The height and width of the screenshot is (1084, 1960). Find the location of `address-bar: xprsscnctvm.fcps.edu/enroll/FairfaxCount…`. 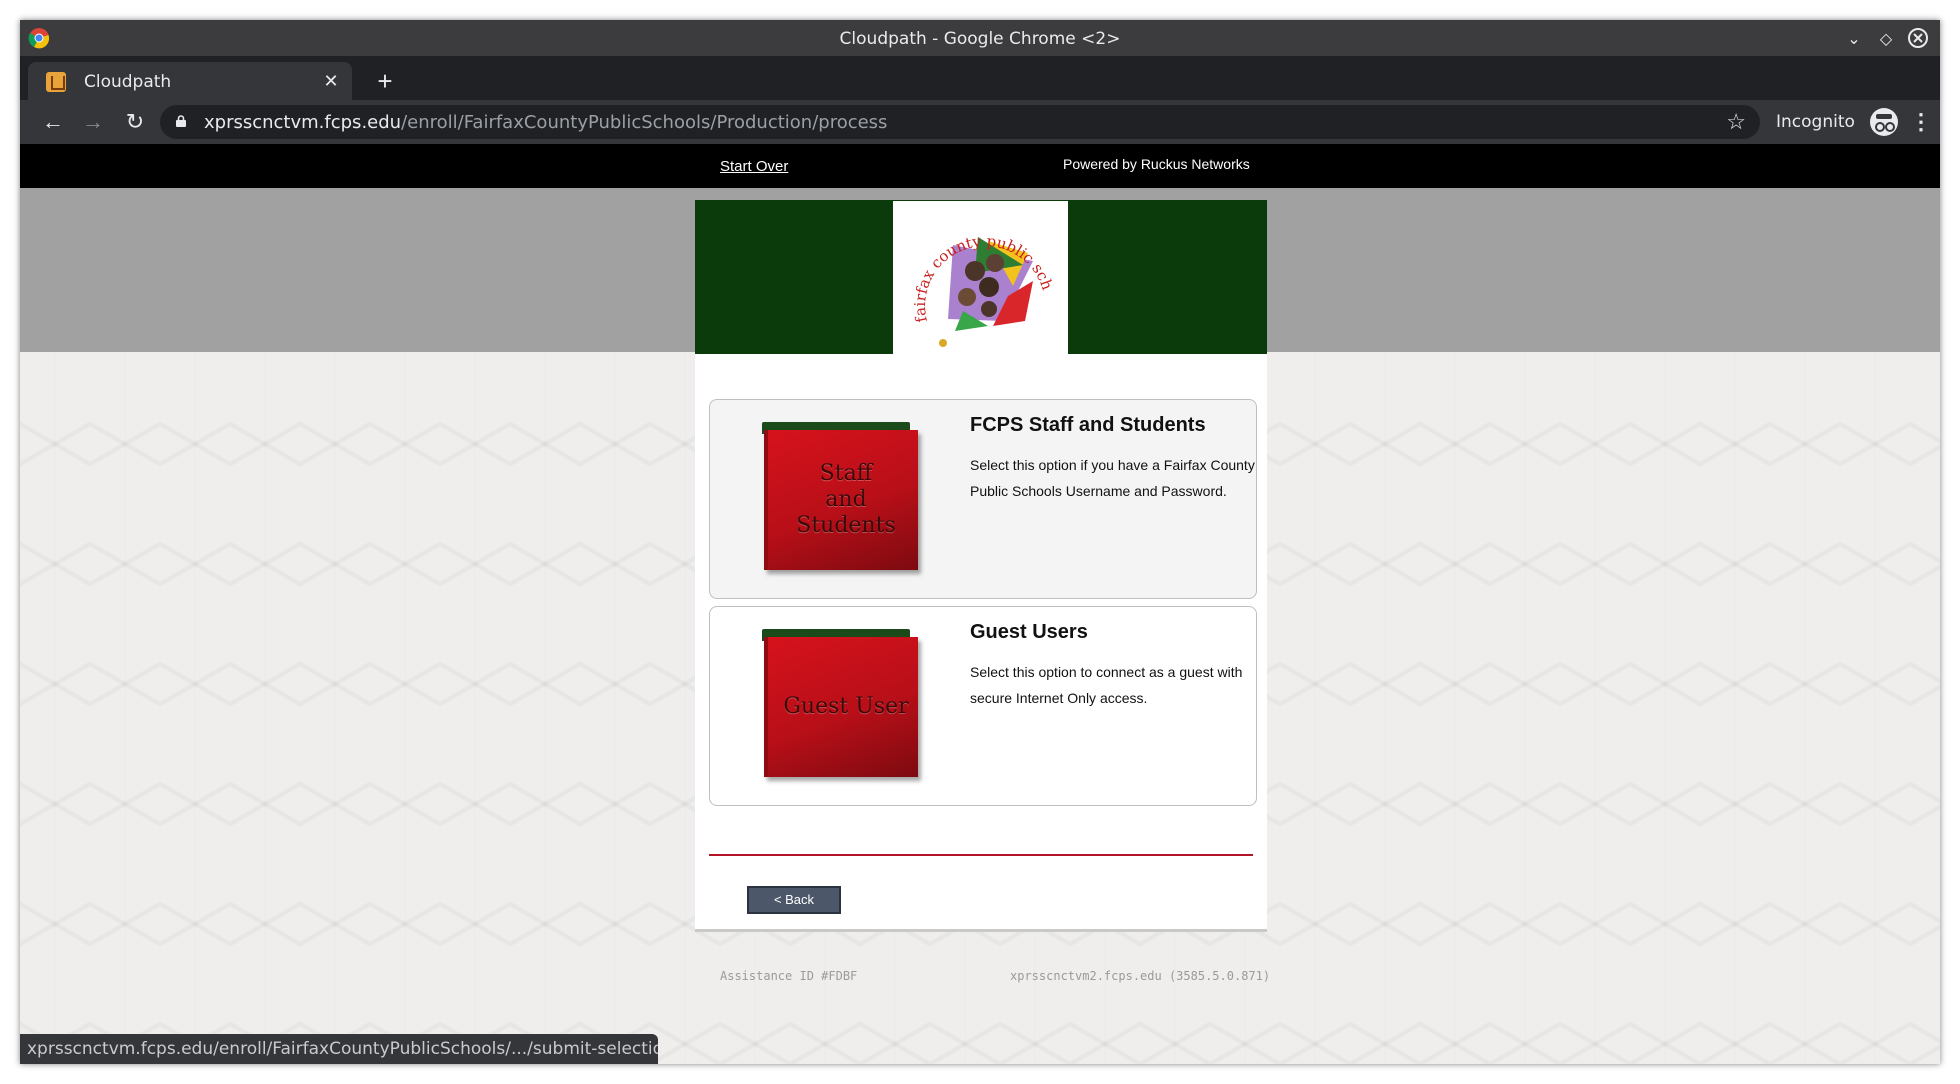

address-bar: xprsscnctvm.fcps.edu/enroll/FairfaxCount… is located at coordinates (960, 122).